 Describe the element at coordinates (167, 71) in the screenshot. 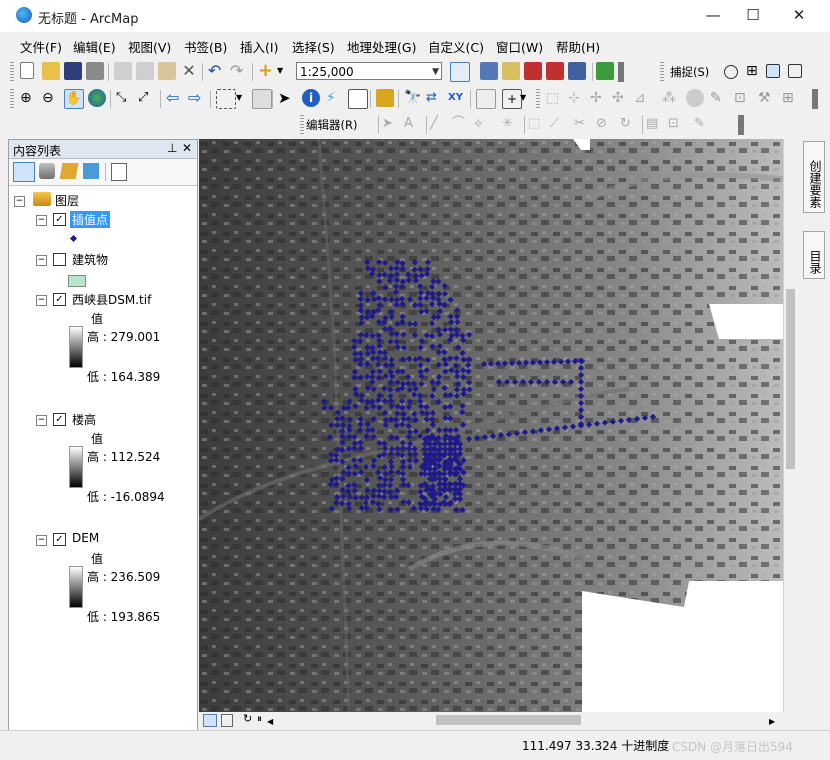

I see `paste-icon` at that location.